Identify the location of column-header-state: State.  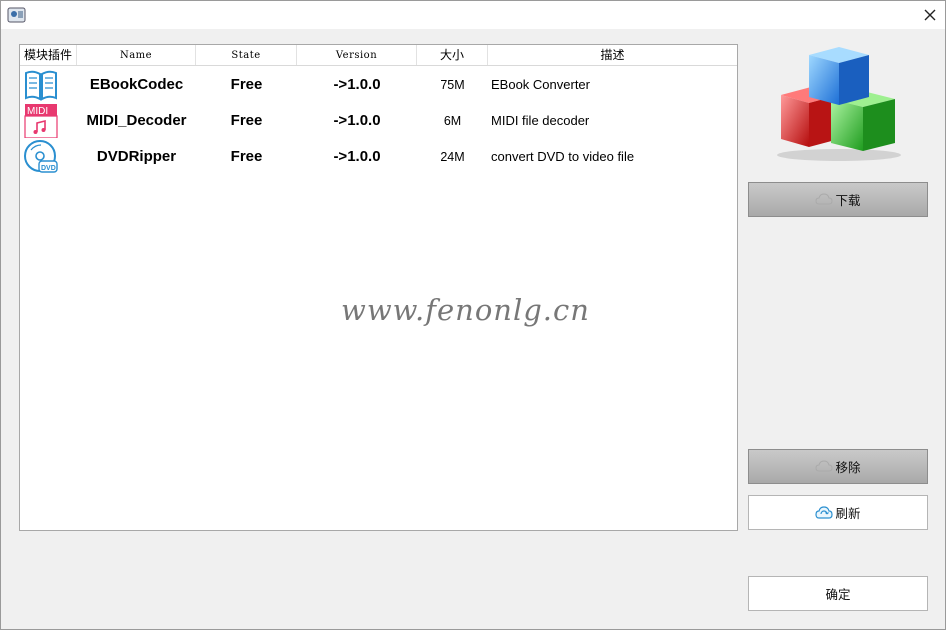
(246, 55).